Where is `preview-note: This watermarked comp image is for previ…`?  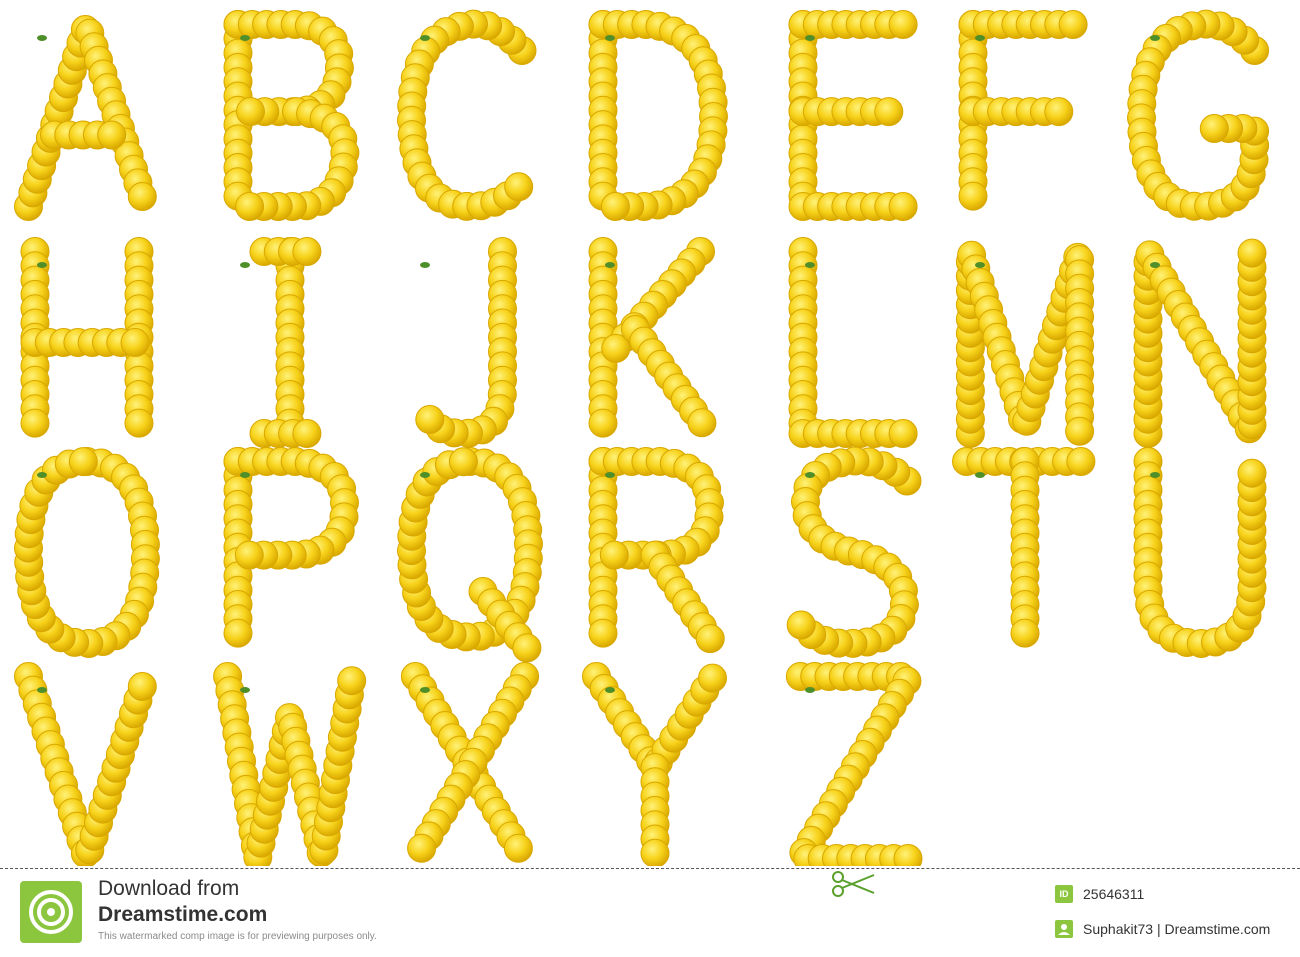 preview-note: This watermarked comp image is for previ… is located at coordinates (237, 936).